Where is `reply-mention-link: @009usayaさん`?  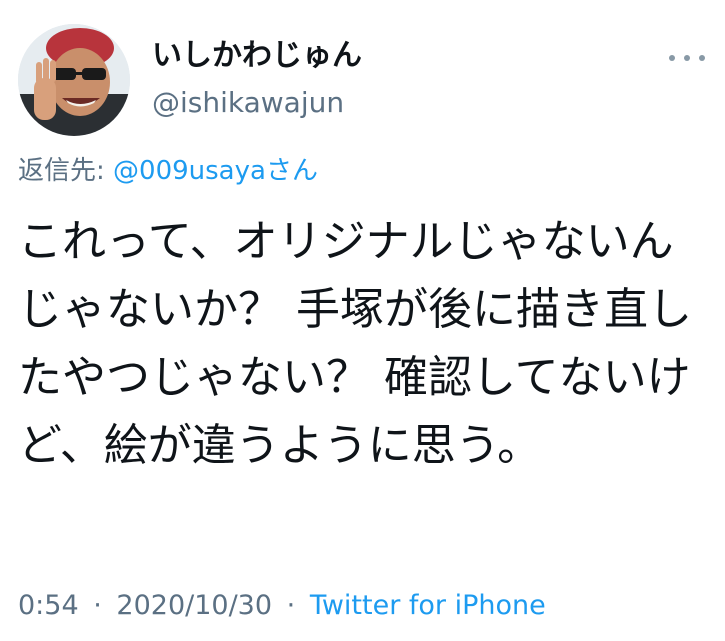 reply-mention-link: @009usayaさん is located at coordinates (215, 171).